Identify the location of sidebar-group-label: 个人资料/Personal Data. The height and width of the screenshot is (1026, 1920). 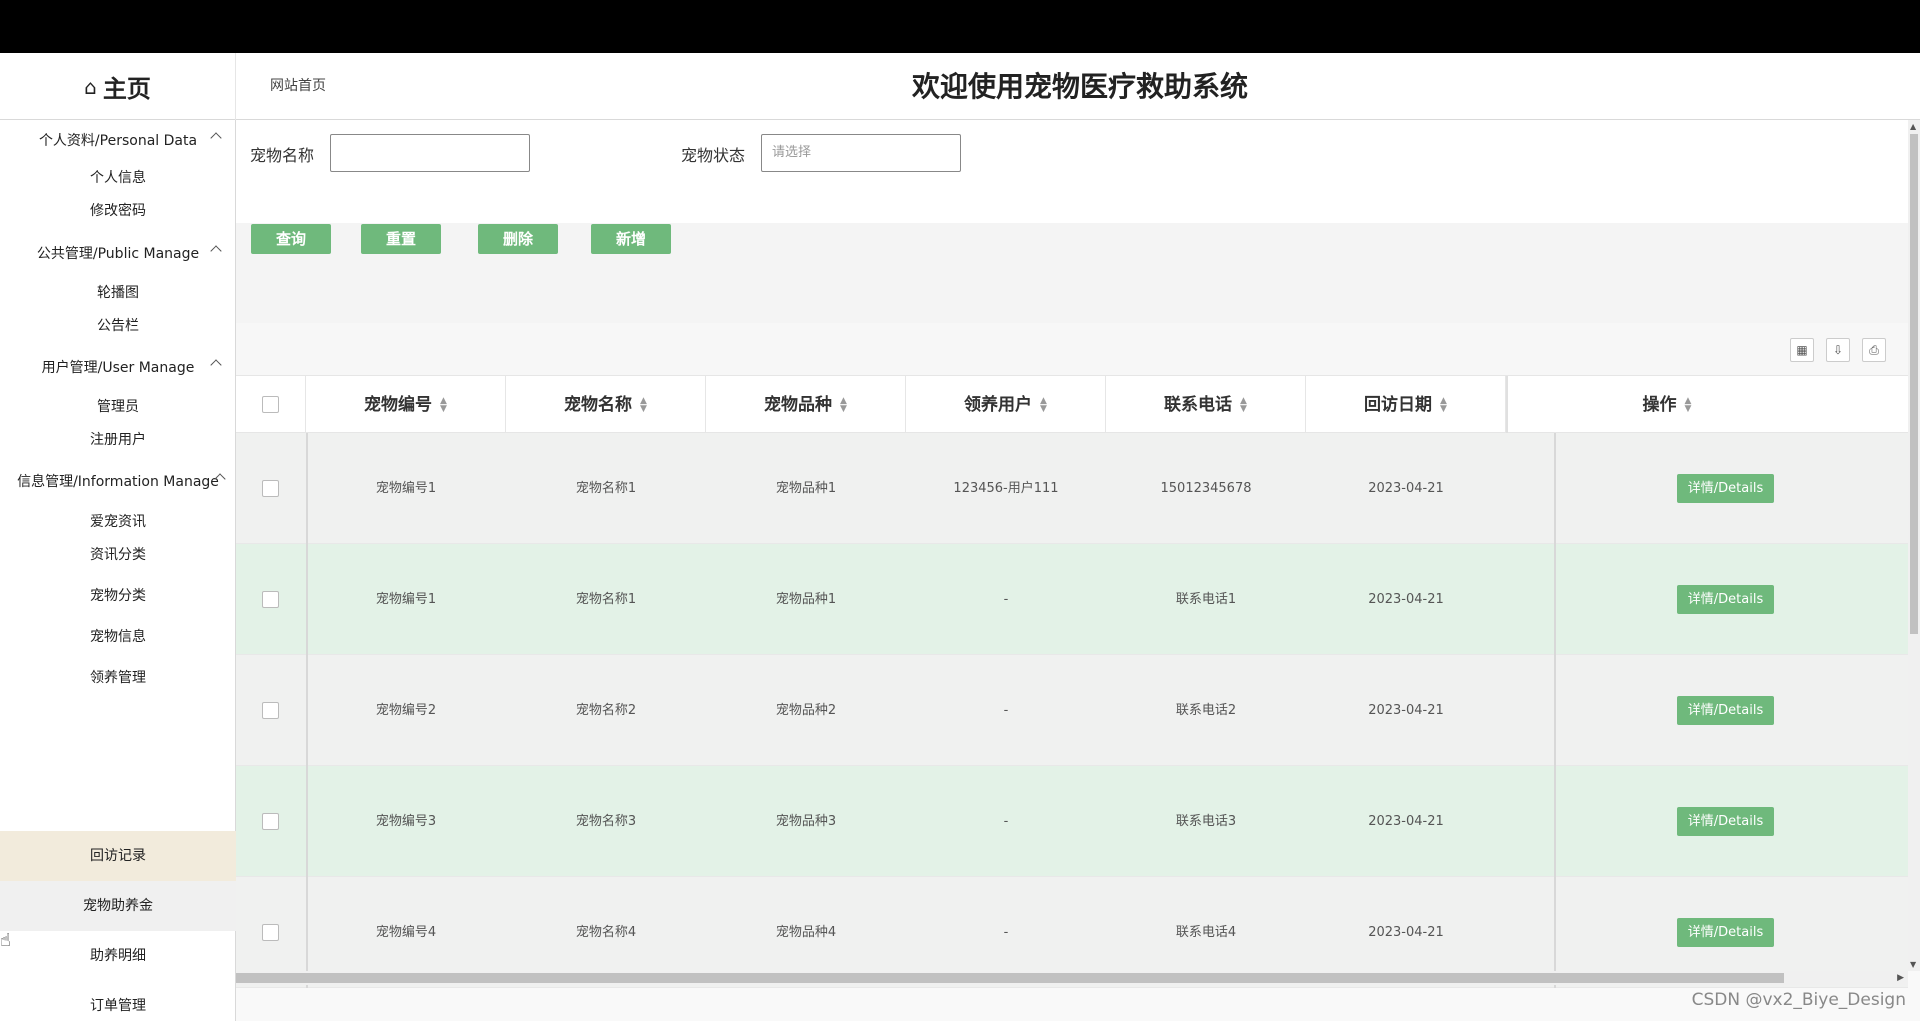
(118, 141).